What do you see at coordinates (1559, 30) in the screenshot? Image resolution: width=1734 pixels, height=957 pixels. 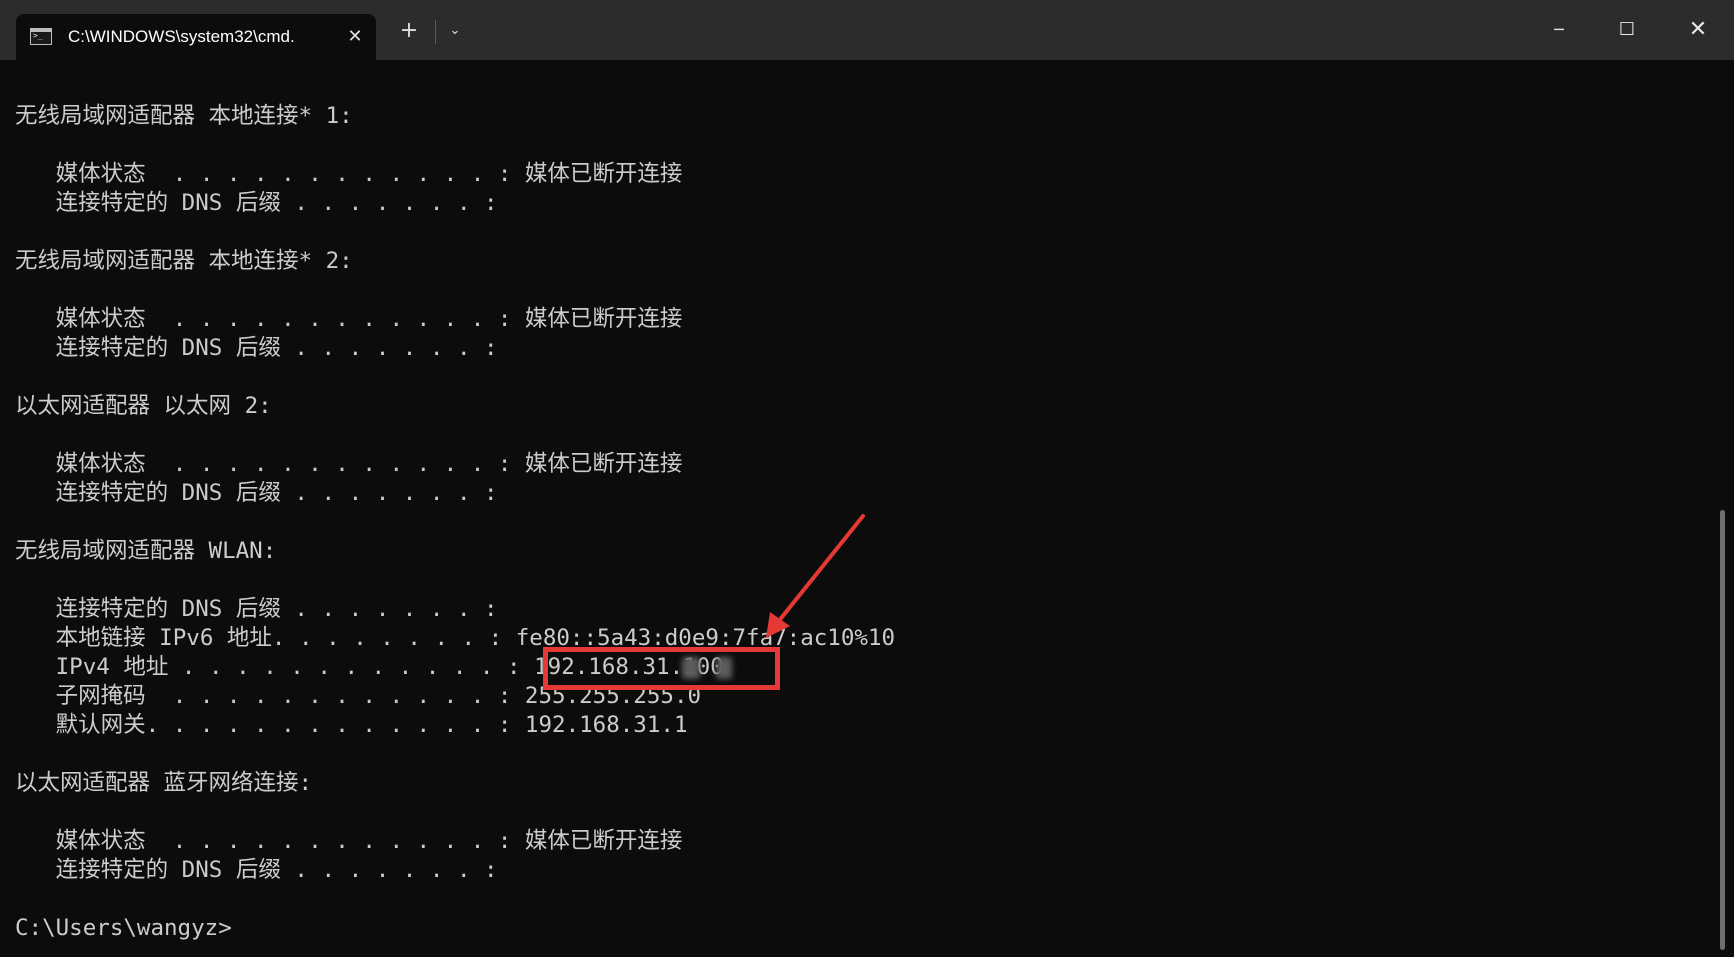 I see `minimize-button: ─` at bounding box center [1559, 30].